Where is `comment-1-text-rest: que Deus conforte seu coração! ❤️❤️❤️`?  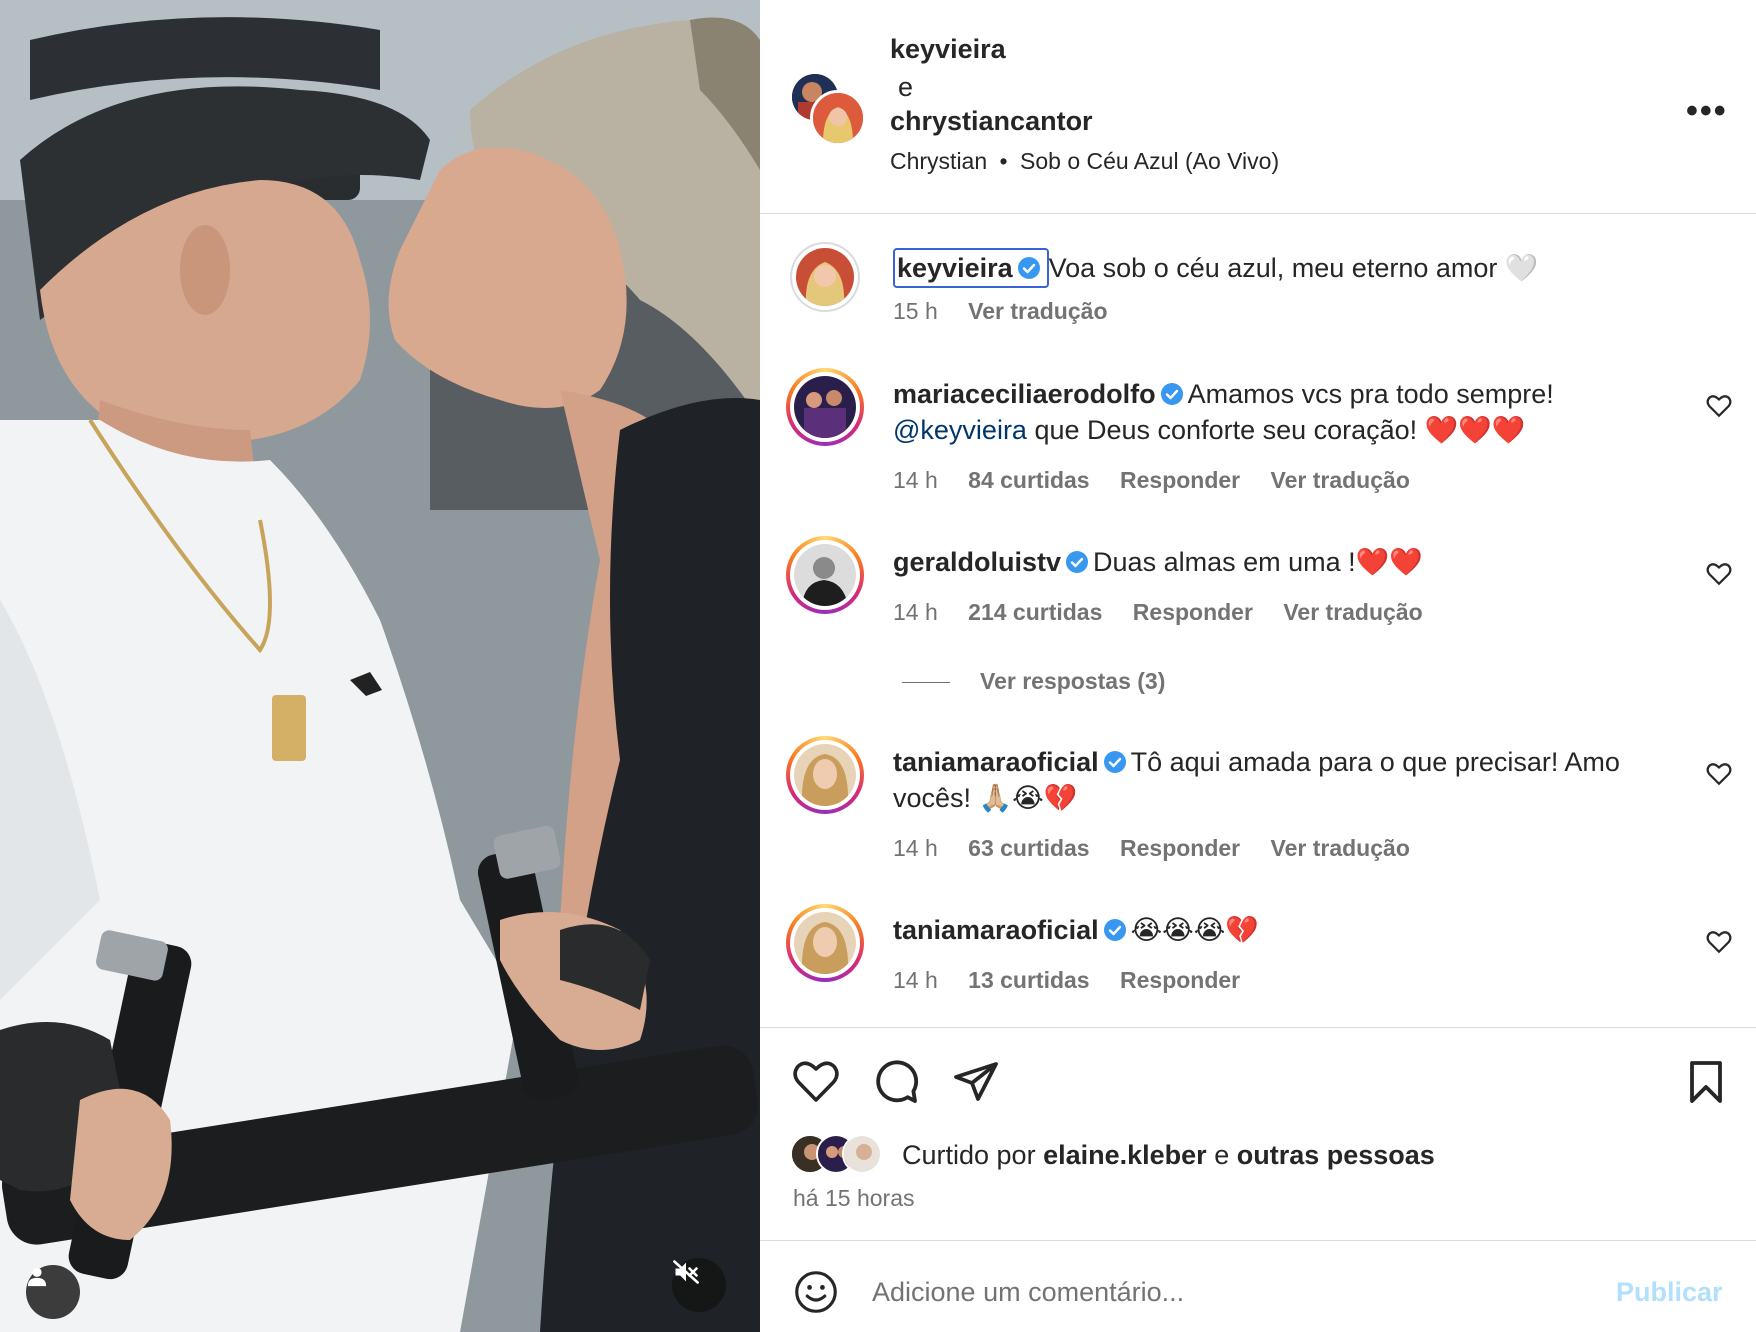 comment-1-text-rest: que Deus conforte seu coração! ❤️❤️❤️ is located at coordinates (1276, 430).